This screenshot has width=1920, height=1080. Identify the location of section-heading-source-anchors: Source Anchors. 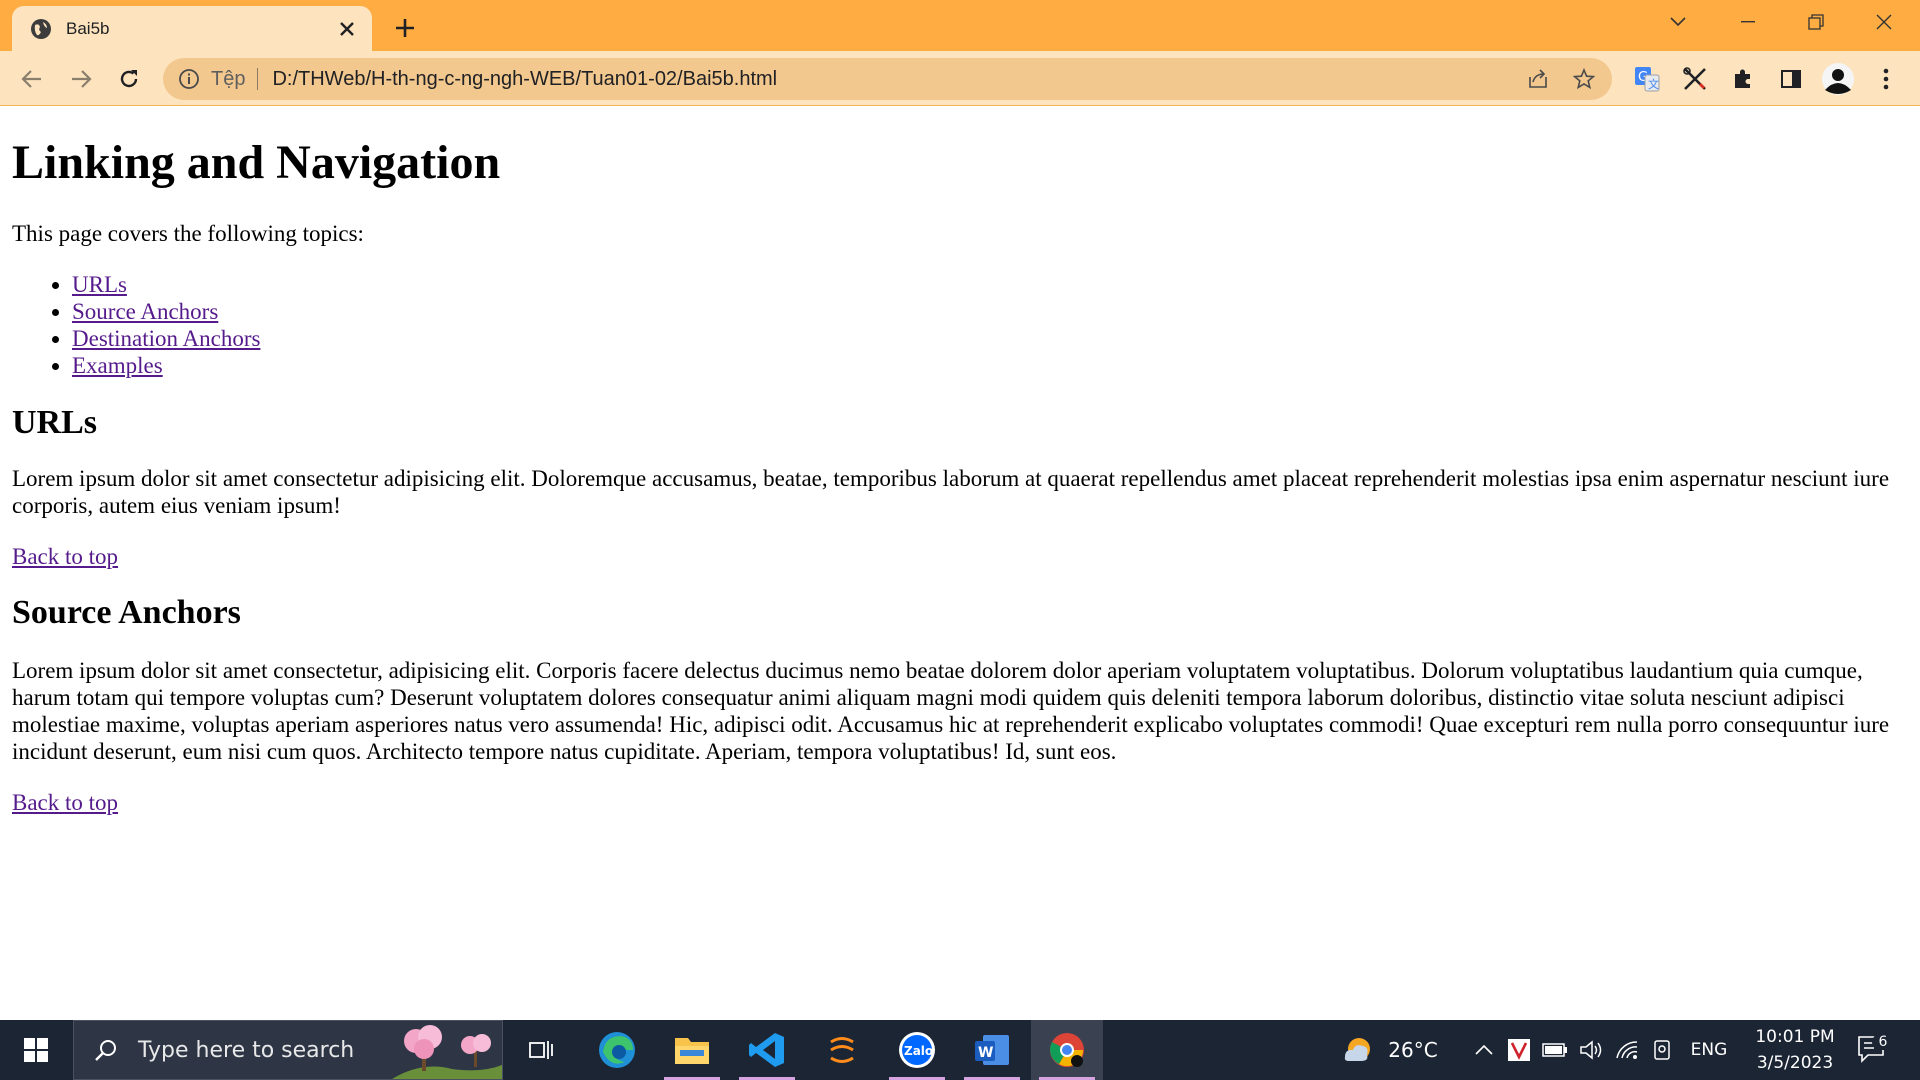
(126, 613).